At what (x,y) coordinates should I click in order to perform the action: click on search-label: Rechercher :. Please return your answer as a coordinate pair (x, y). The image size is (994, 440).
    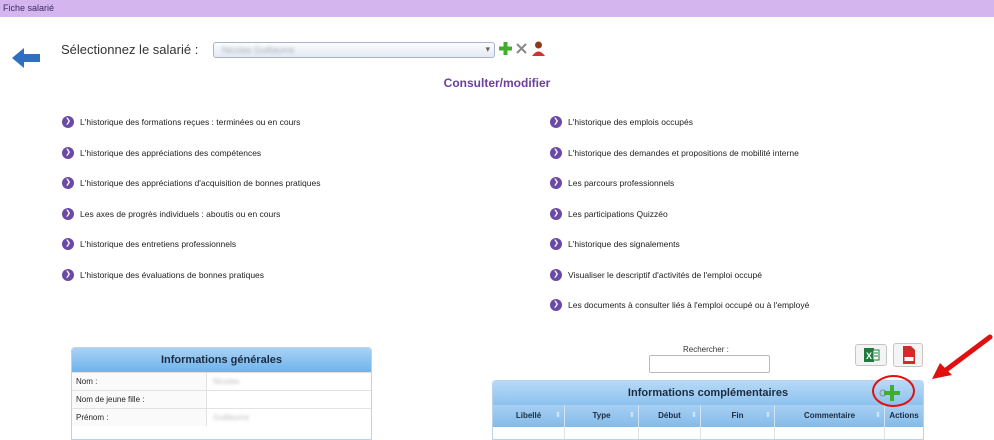
    Looking at the image, I should click on (706, 349).